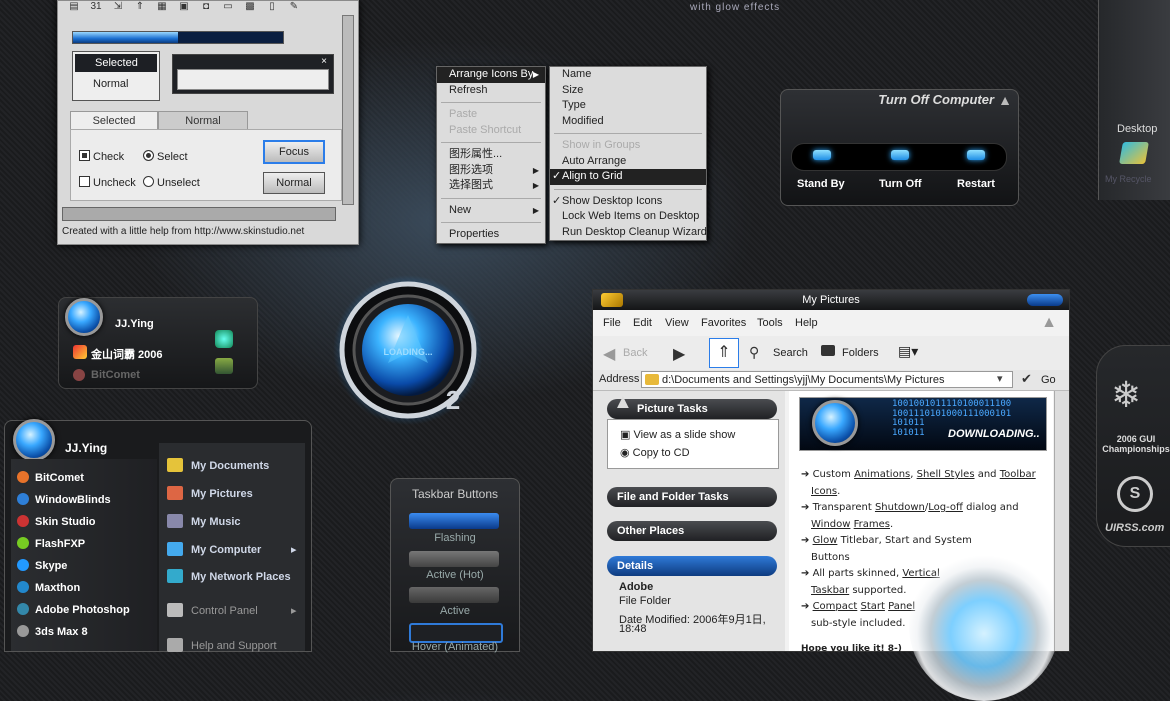 The height and width of the screenshot is (701, 1170). What do you see at coordinates (628, 177) in the screenshot?
I see `submenu-item: Align to Grid ✓` at bounding box center [628, 177].